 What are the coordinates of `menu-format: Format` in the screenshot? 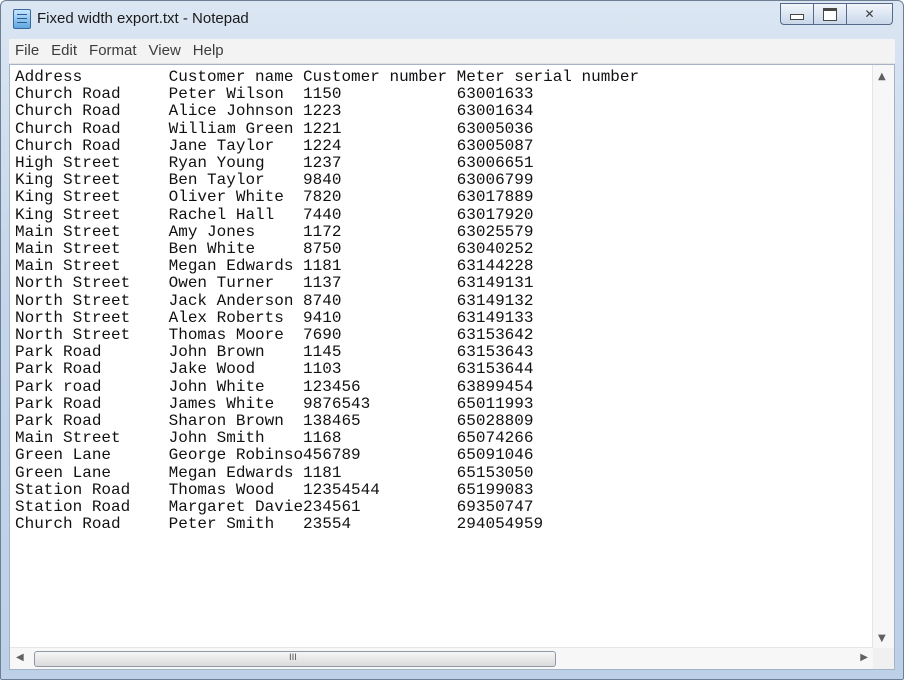 It's located at (113, 49).